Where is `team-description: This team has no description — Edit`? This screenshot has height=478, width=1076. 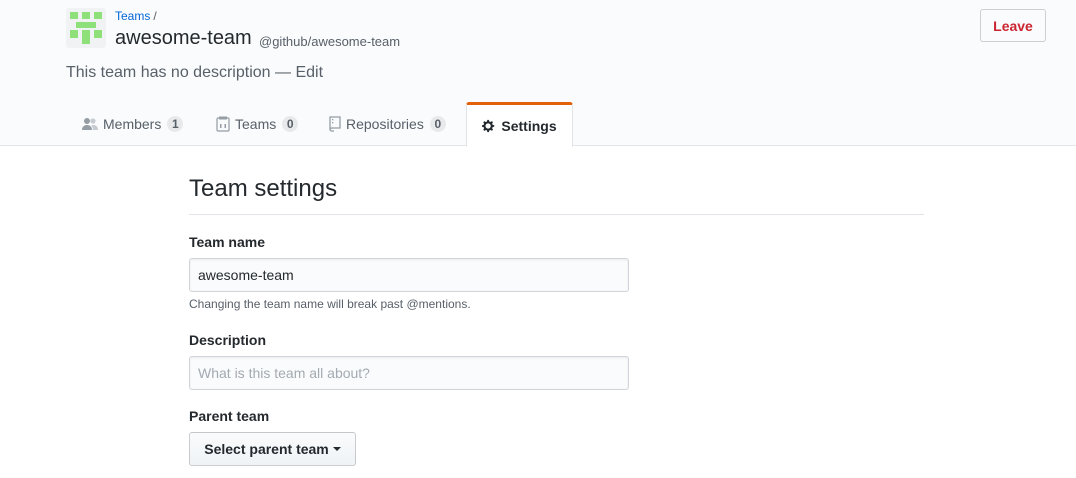 team-description: This team has no description — Edit is located at coordinates (194, 73).